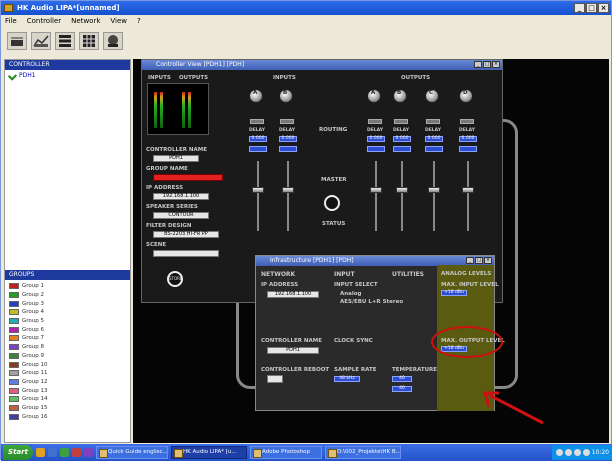  Describe the element at coordinates (67, 399) in the screenshot. I see `group-item: Group 14` at that location.